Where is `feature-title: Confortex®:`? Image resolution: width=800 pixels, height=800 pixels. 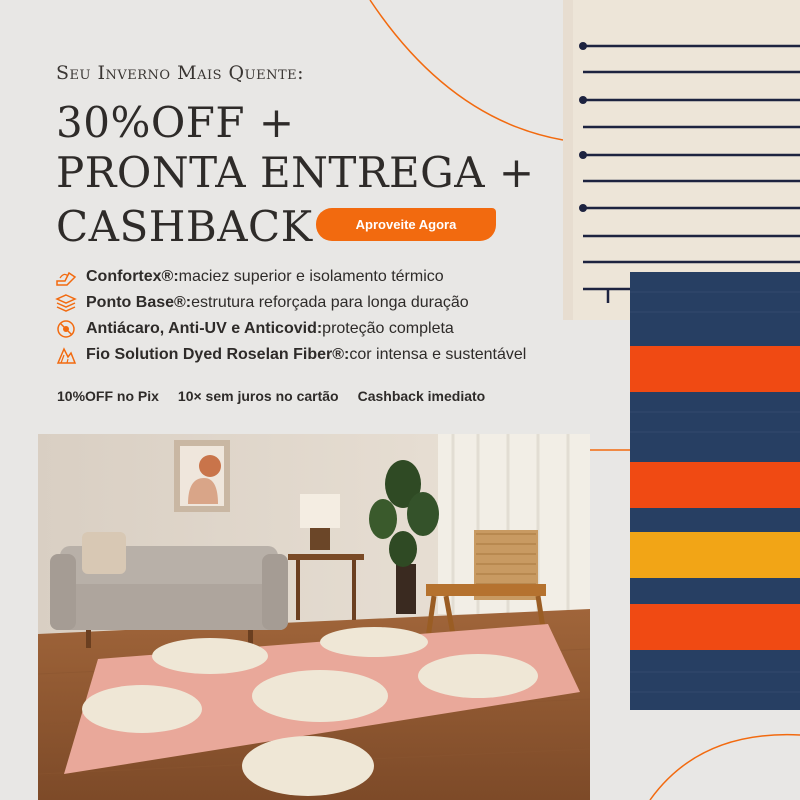
feature-title: Confortex®: is located at coordinates (132, 276).